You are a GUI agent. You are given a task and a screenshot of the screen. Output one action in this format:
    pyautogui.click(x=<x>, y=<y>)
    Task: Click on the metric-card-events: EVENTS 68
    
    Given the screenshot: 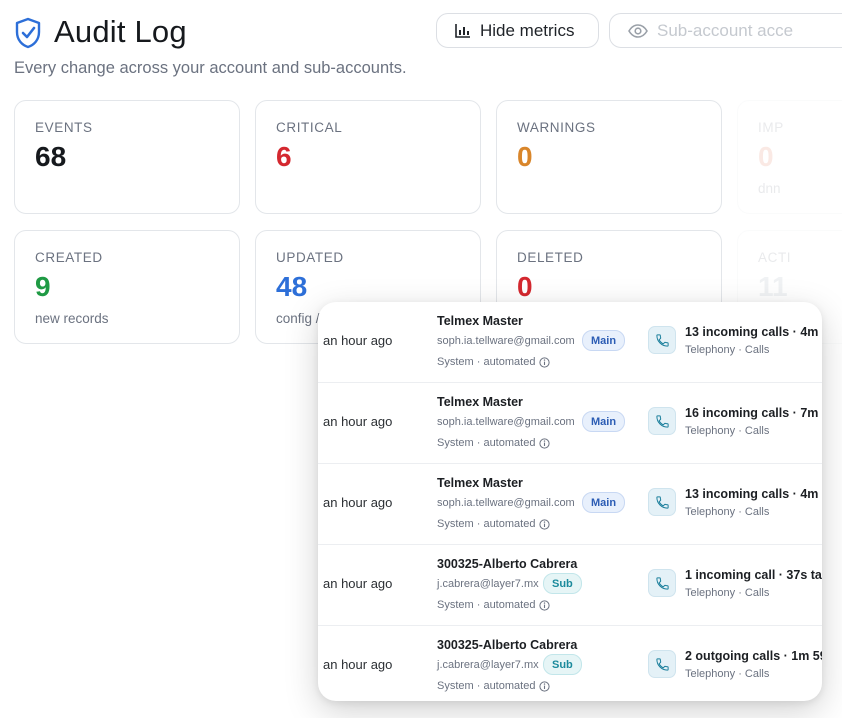 What is the action you would take?
    pyautogui.click(x=127, y=157)
    